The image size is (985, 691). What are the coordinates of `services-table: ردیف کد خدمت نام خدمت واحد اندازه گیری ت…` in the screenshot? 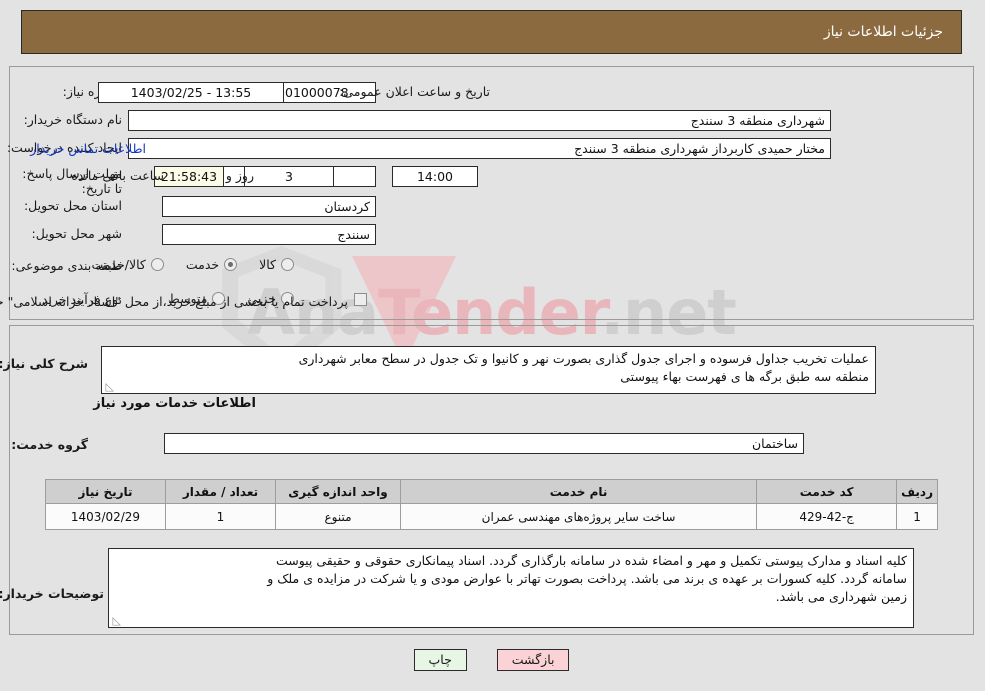 It's located at (492, 504).